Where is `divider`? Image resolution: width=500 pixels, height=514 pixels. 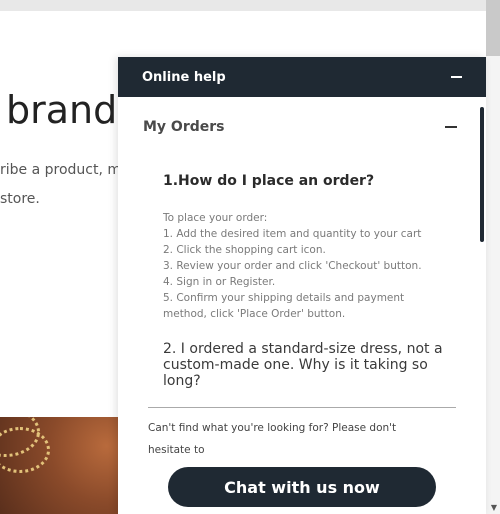
divider is located at coordinates (302, 407).